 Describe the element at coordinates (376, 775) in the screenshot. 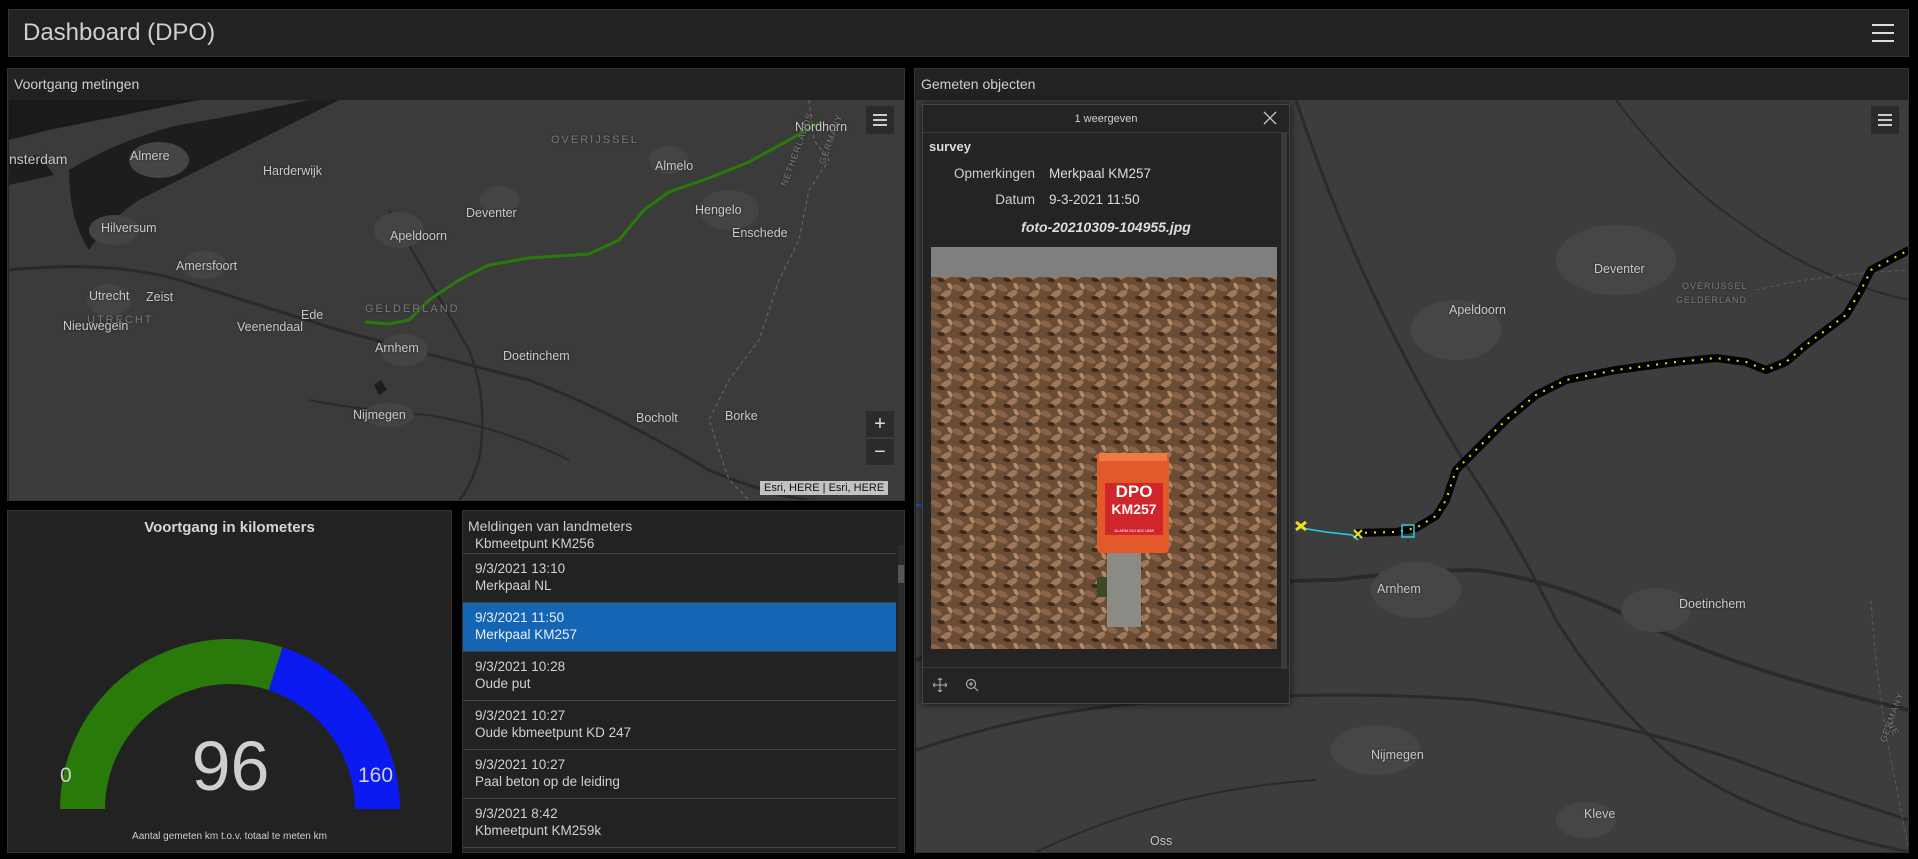

I see `gauge-max: 160` at that location.